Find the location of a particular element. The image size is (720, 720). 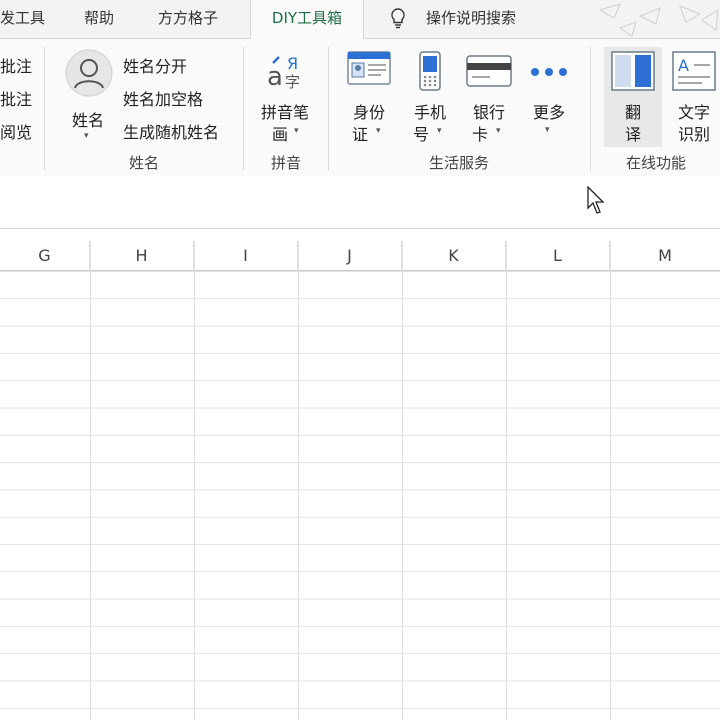

phone-line1: 手机 is located at coordinates (429, 112).